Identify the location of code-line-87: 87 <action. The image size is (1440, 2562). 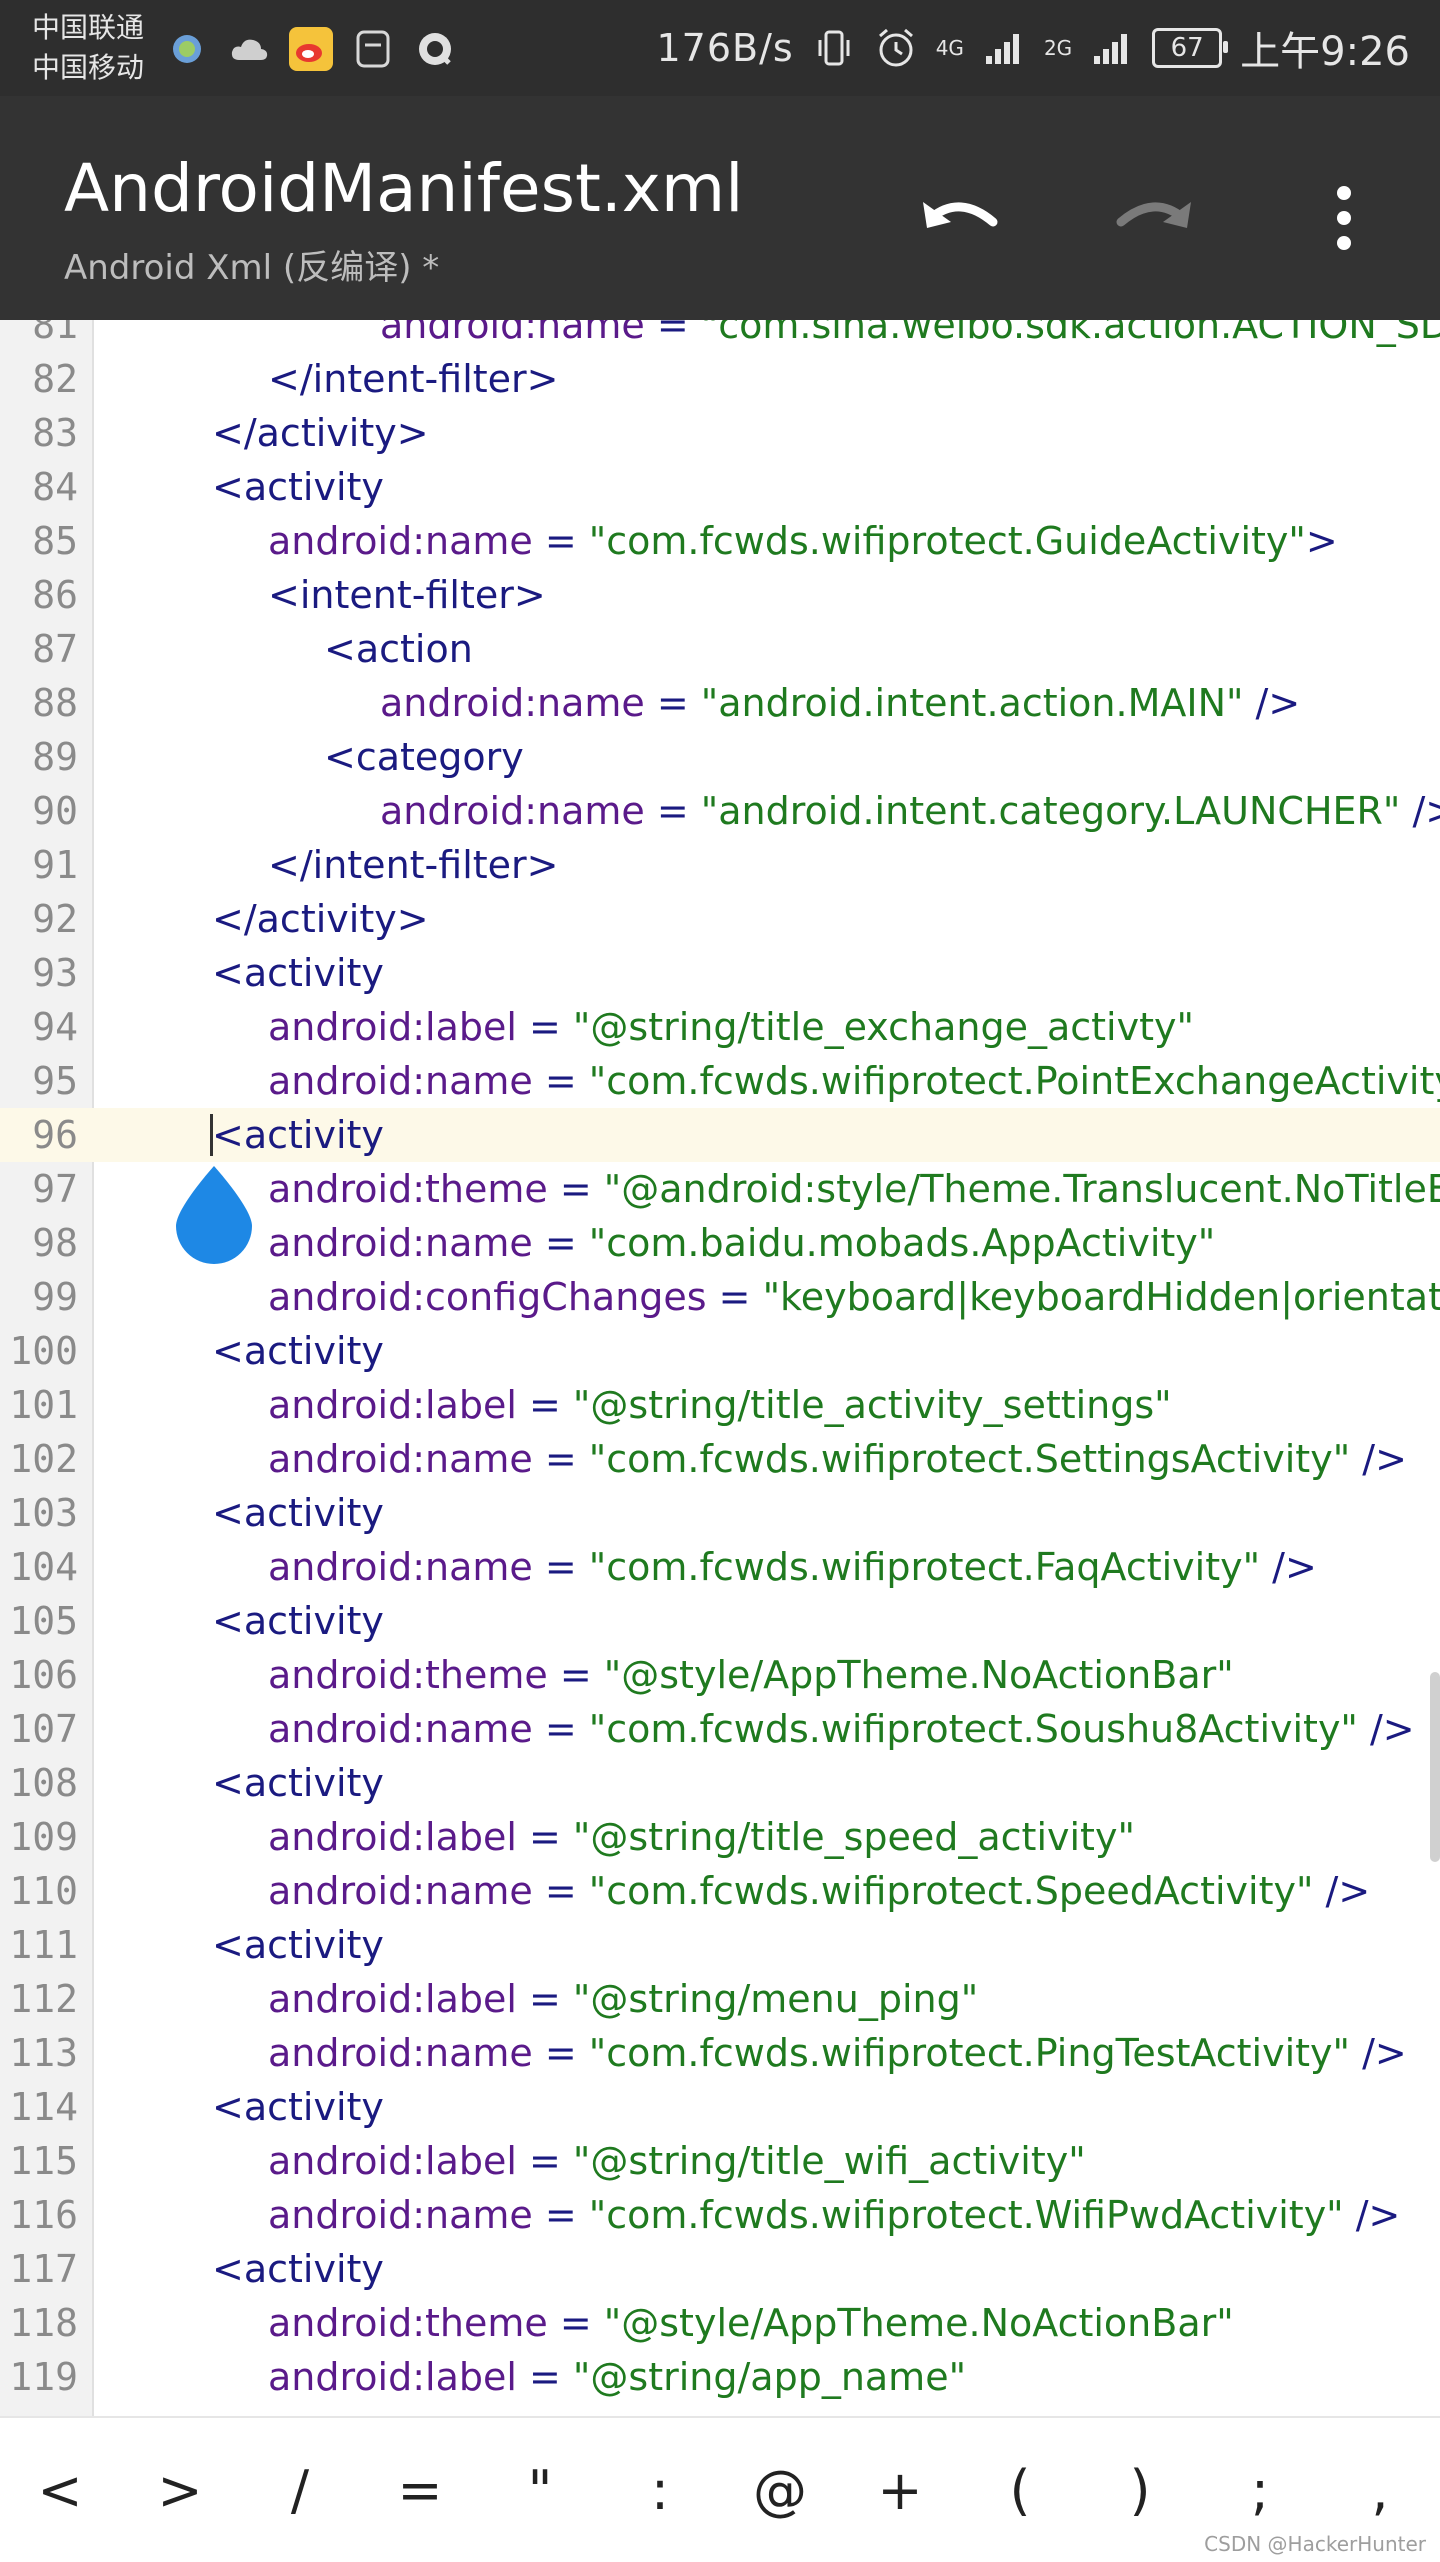
(720, 649).